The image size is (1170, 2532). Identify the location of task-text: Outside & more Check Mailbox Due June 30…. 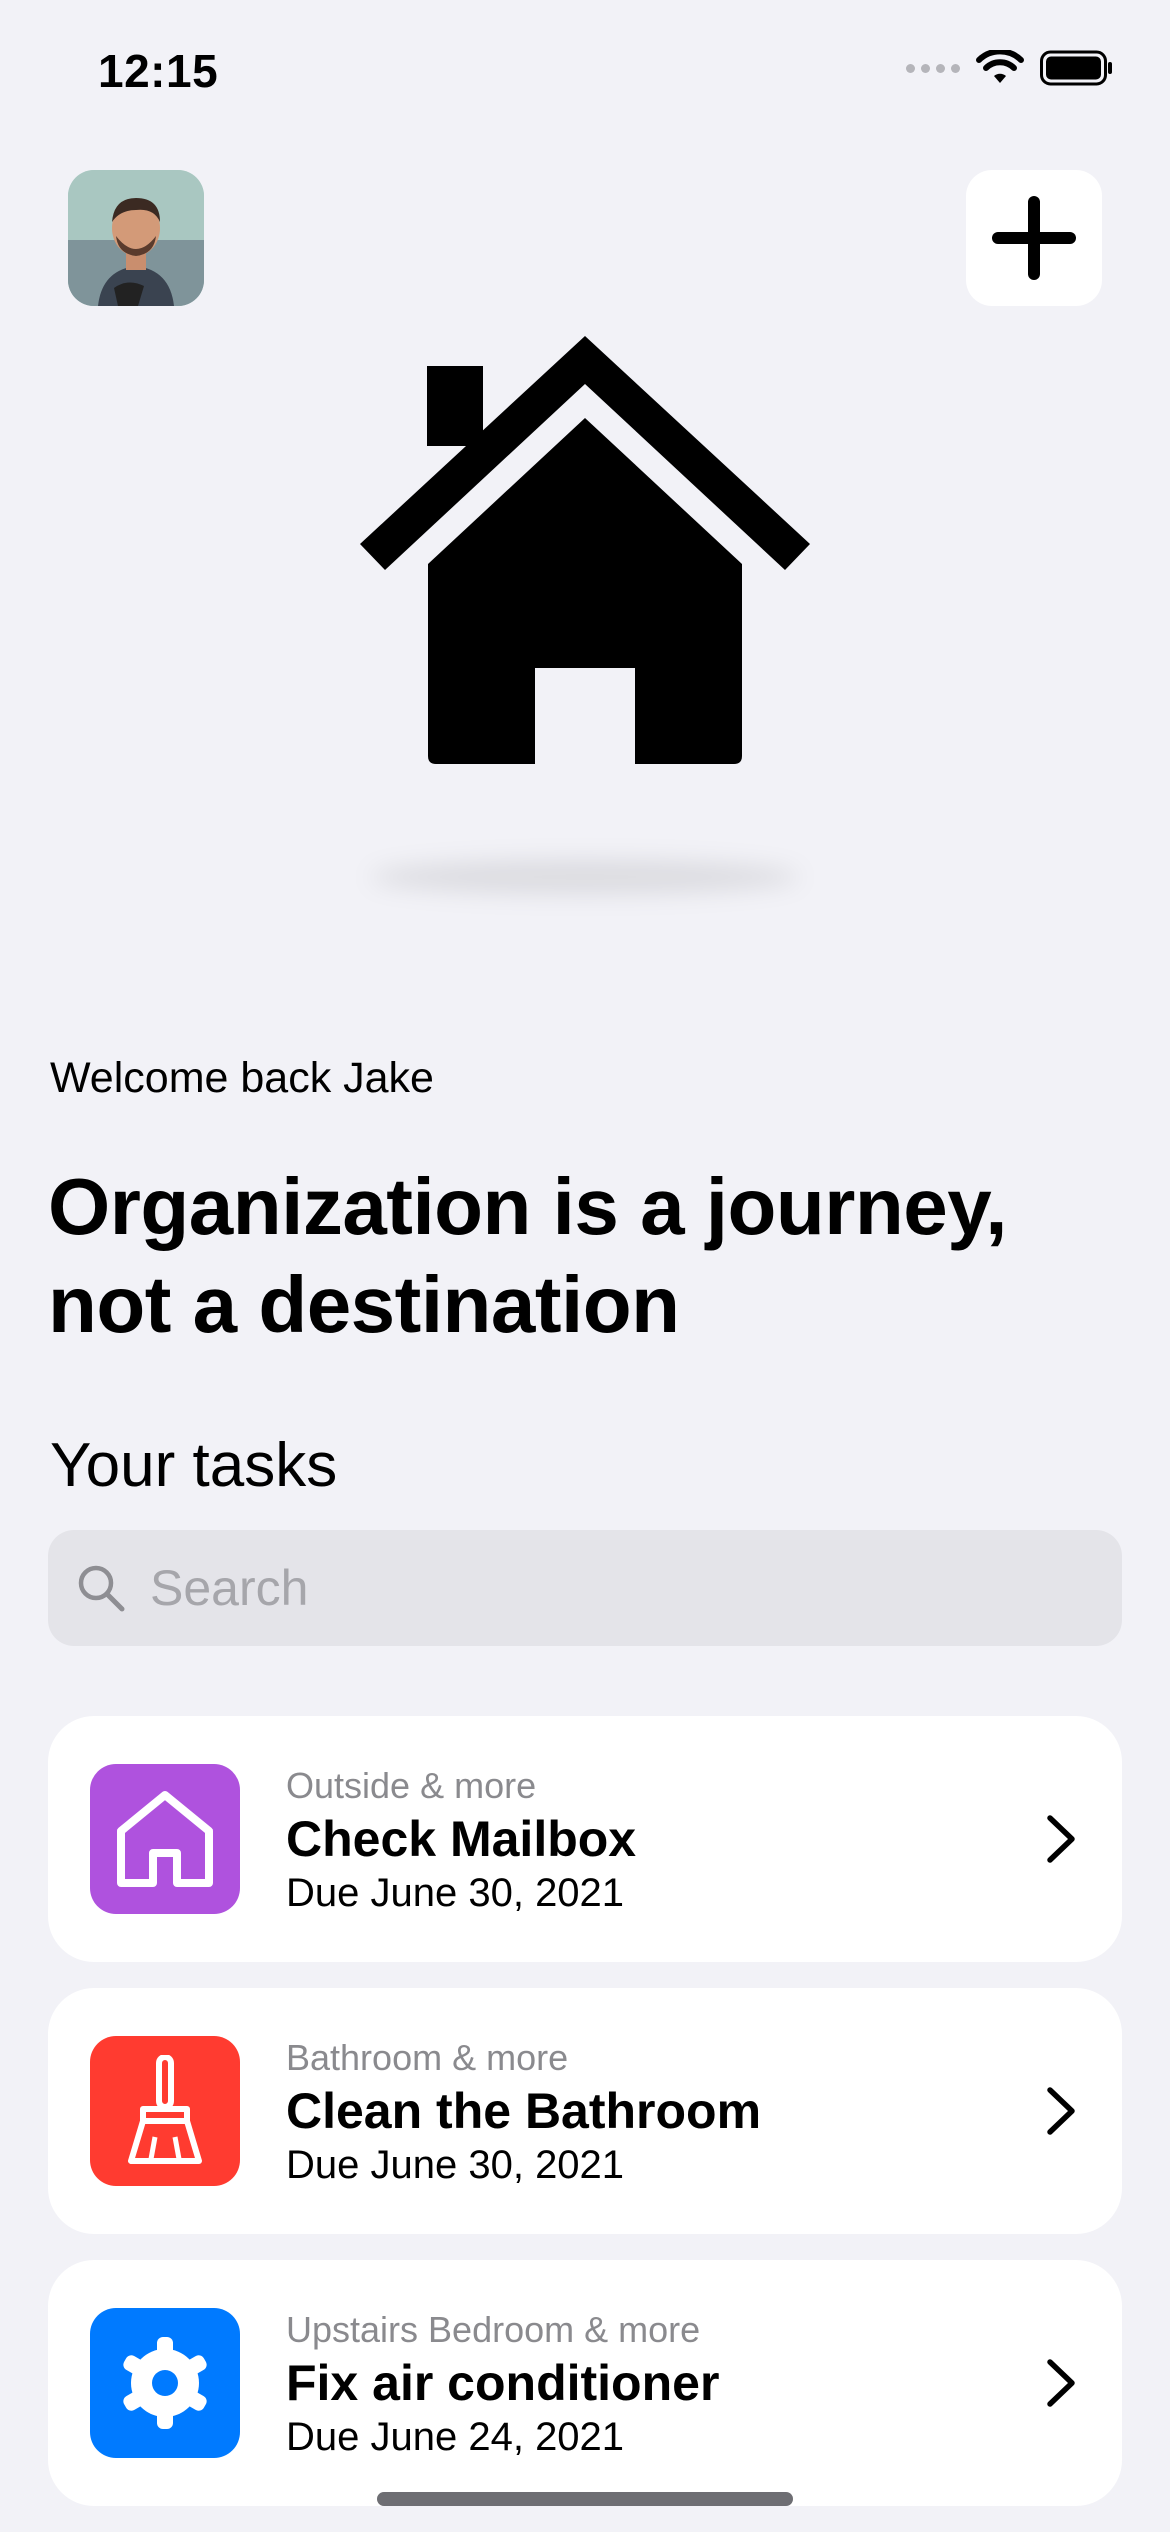
(461, 1841).